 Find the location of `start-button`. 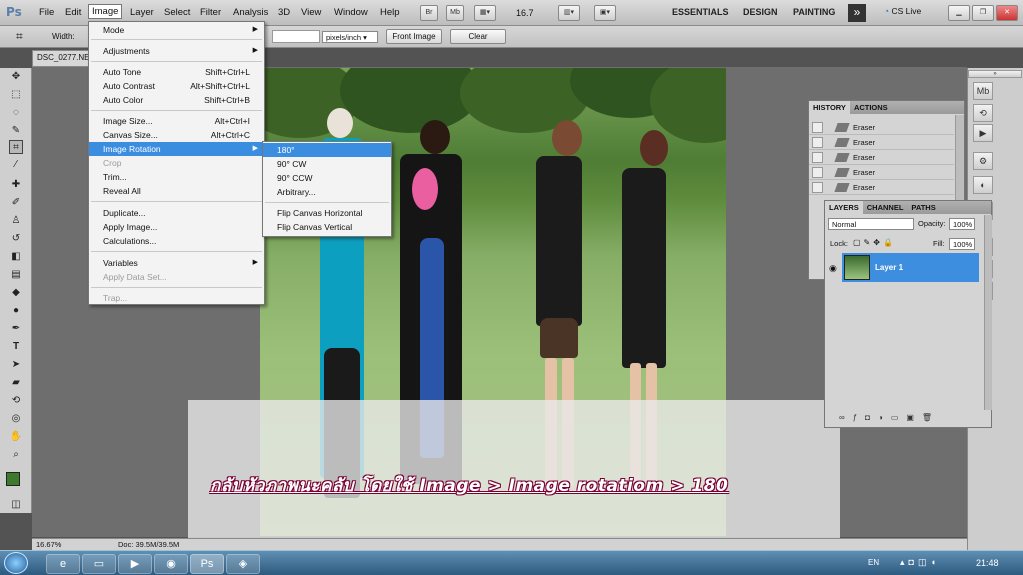

start-button is located at coordinates (16, 563).